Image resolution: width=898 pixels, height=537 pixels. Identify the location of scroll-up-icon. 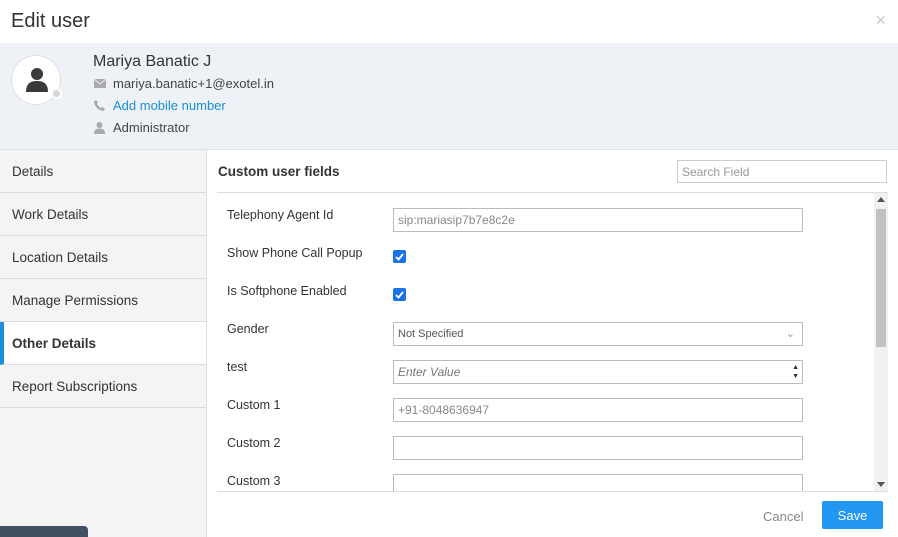
(881, 199).